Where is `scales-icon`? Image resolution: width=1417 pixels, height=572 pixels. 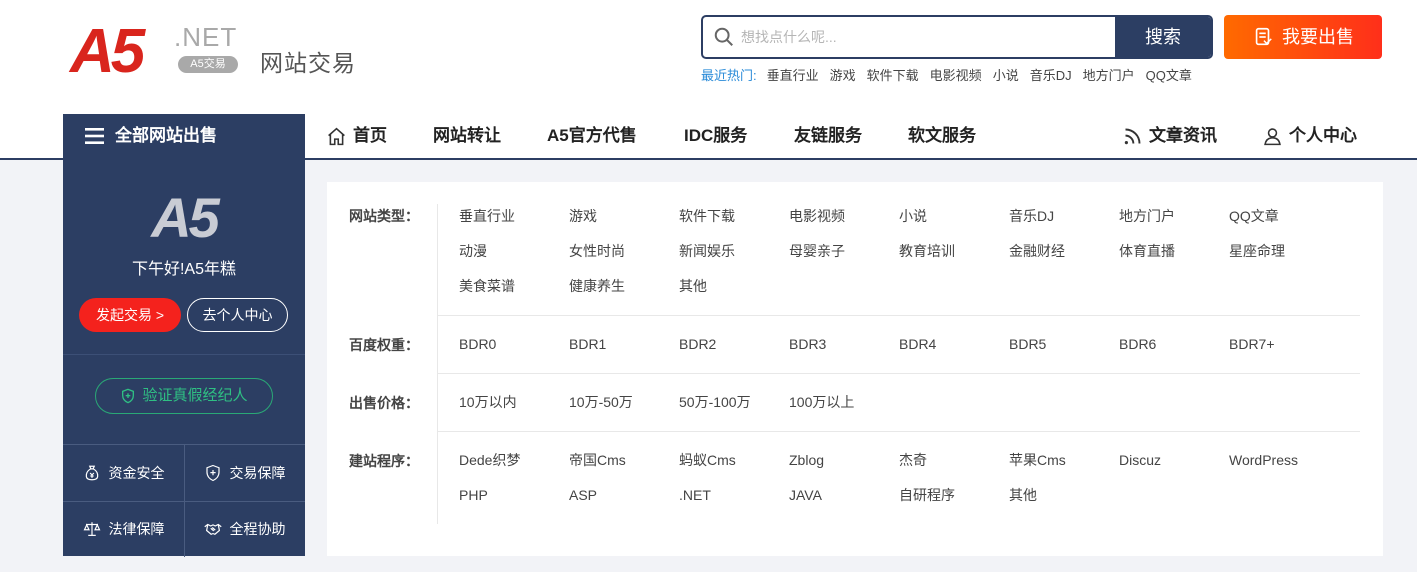
scales-icon is located at coordinates (91, 529).